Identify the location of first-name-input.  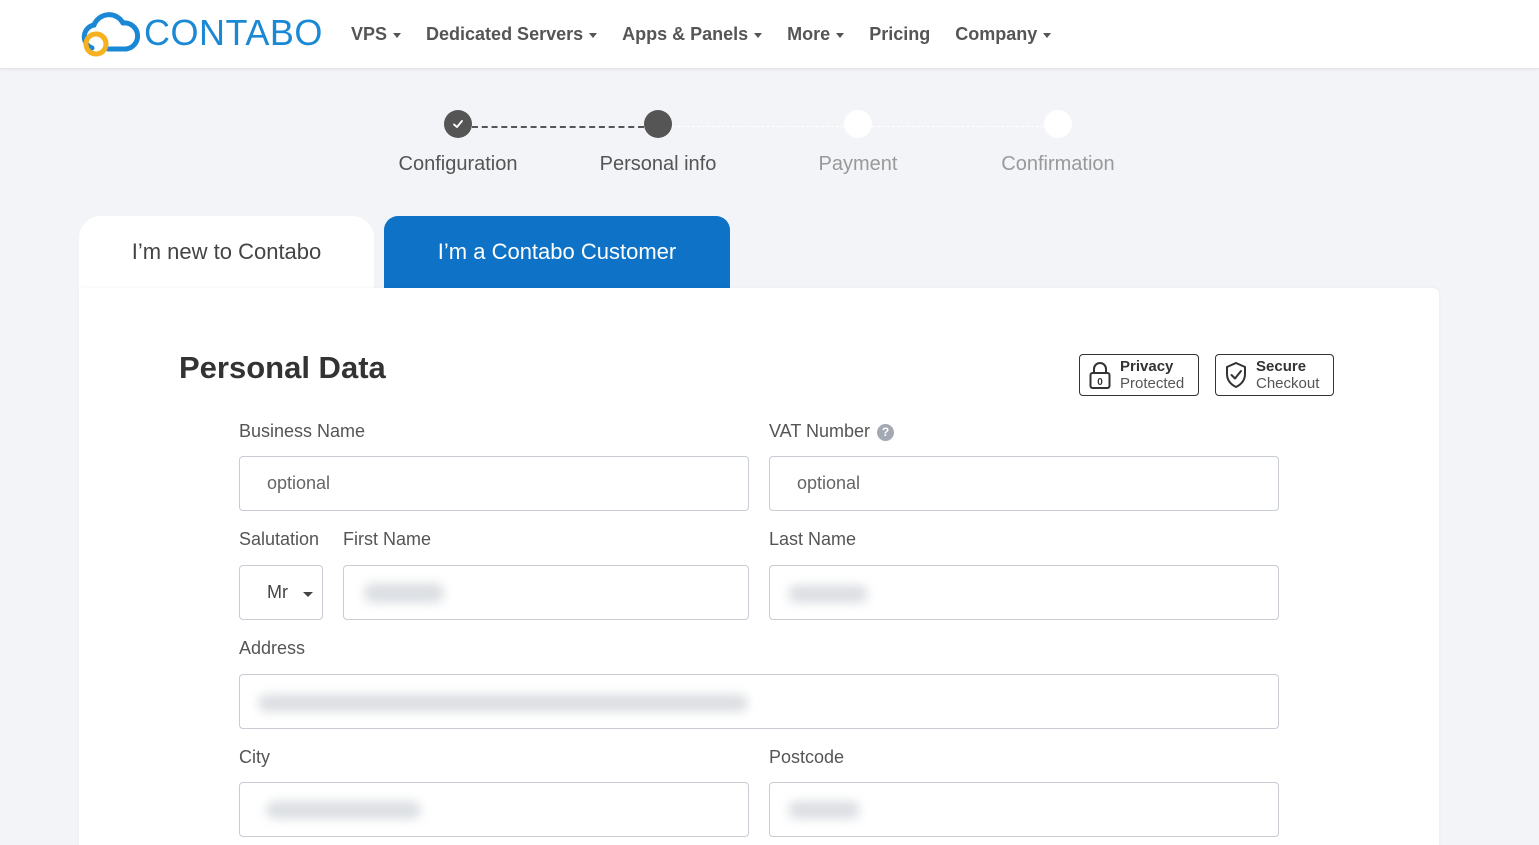
(546, 592).